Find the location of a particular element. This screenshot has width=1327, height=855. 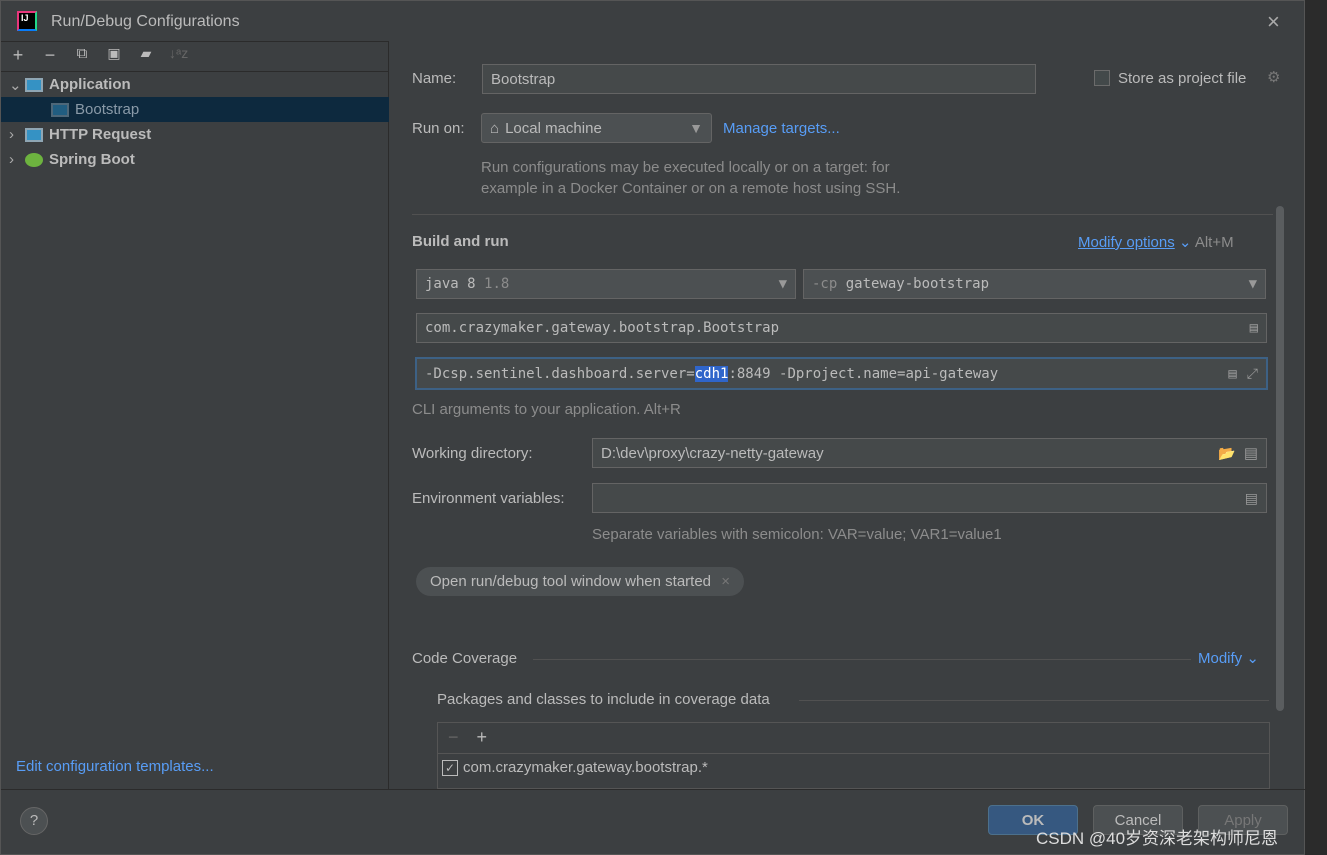

coverage-item: ✓ com.crazymaker.gateway.bootstrap.* is located at coordinates (853, 767).